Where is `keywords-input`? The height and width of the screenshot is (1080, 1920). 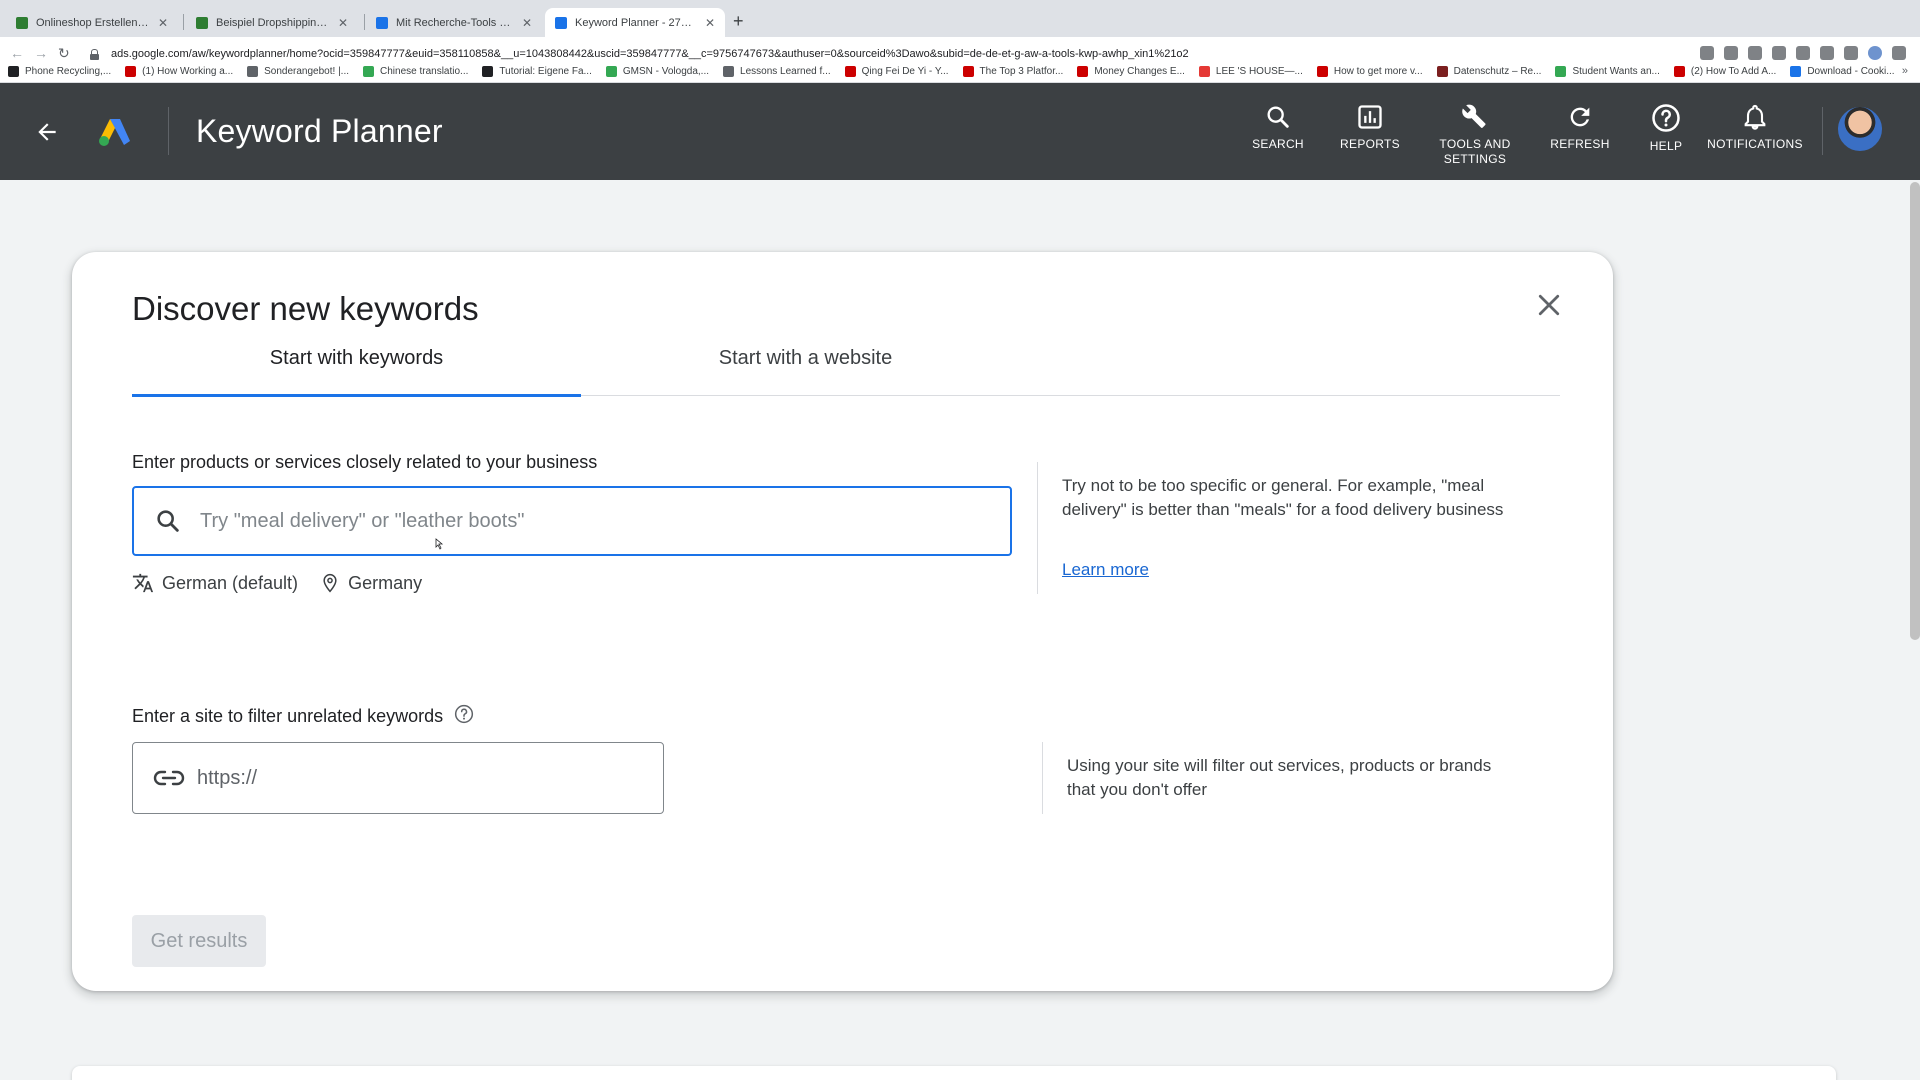 keywords-input is located at coordinates (605, 521).